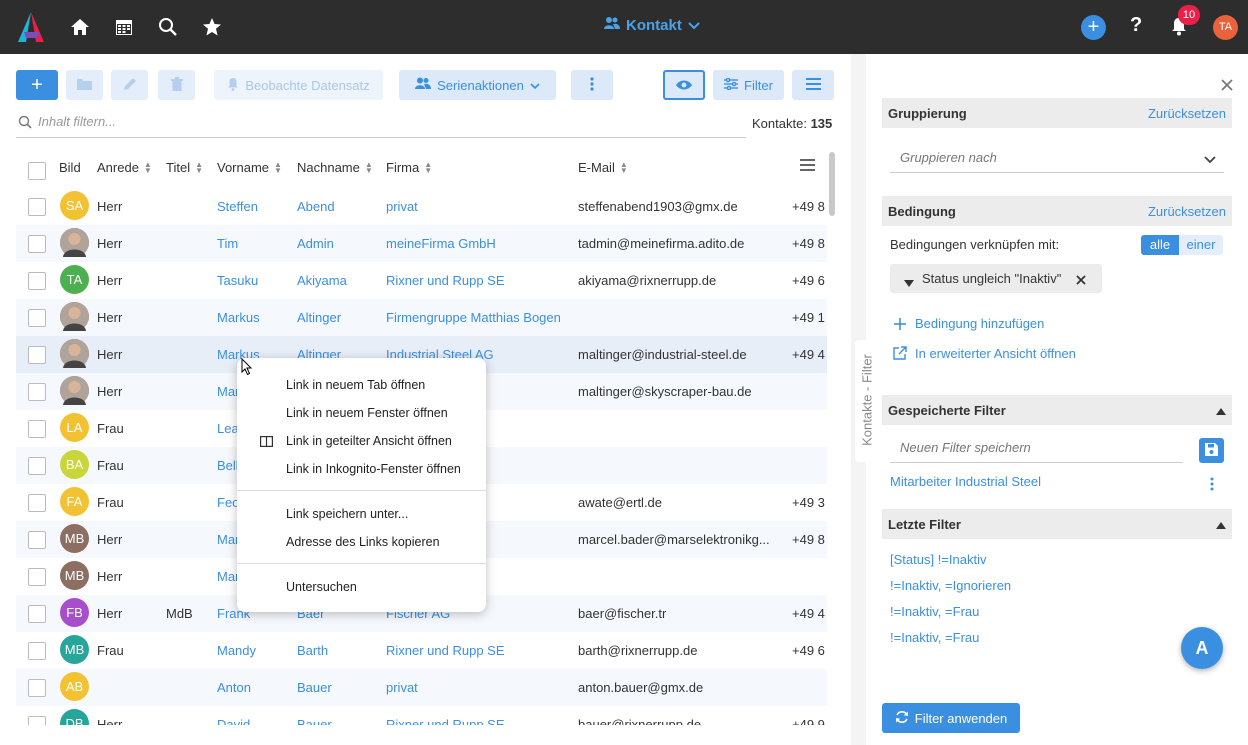  What do you see at coordinates (748, 85) in the screenshot?
I see `filter-button: Filter` at bounding box center [748, 85].